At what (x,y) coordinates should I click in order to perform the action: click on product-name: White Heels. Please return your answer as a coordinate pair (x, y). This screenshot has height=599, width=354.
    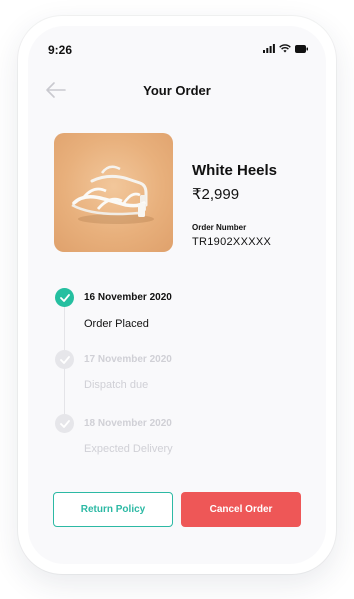
    Looking at the image, I should click on (235, 170).